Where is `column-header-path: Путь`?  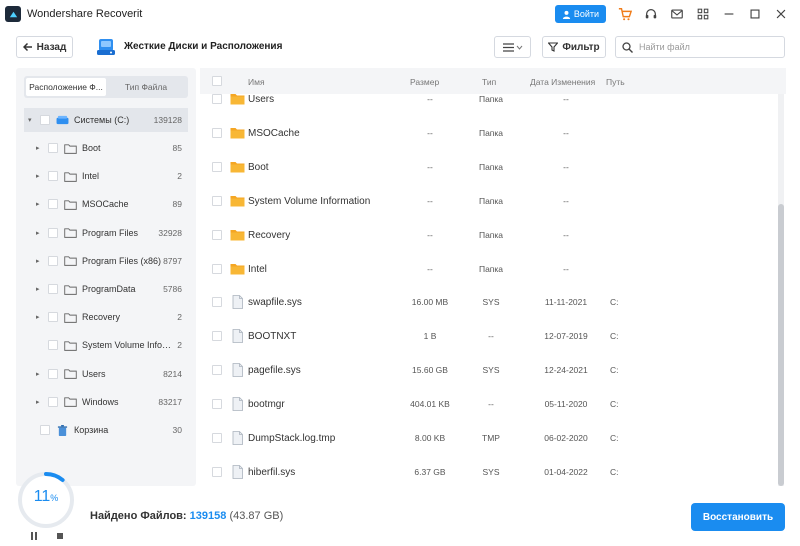 column-header-path: Путь is located at coordinates (615, 82).